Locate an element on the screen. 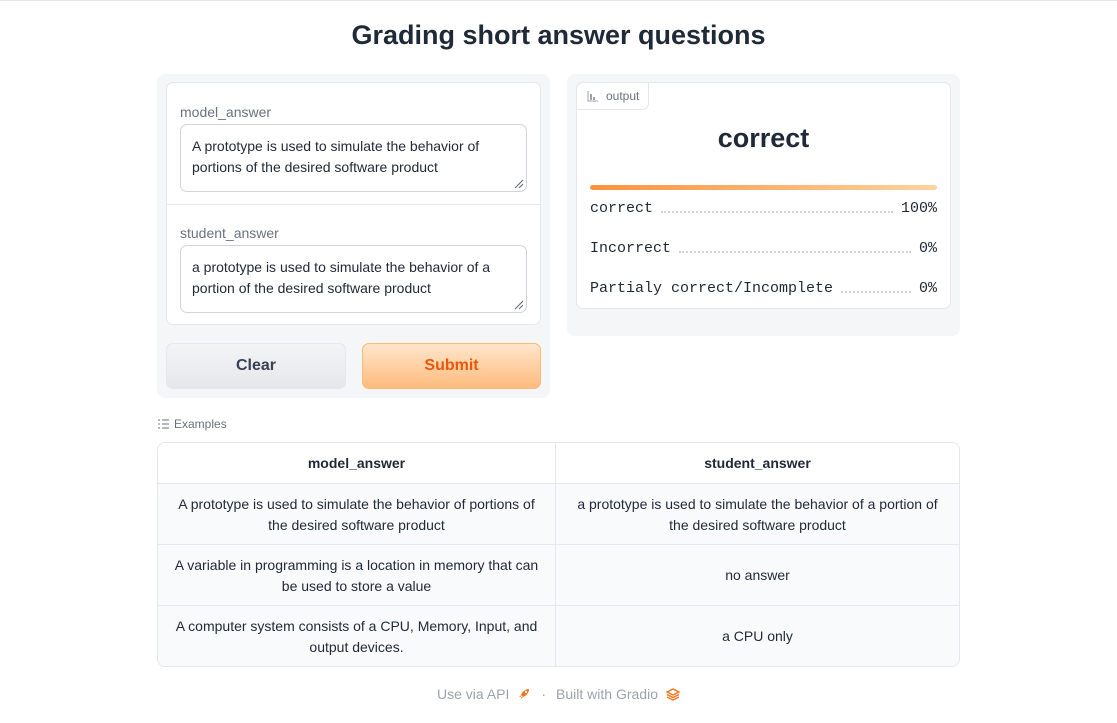 The image size is (1117, 723). top-border is located at coordinates (558, 0).